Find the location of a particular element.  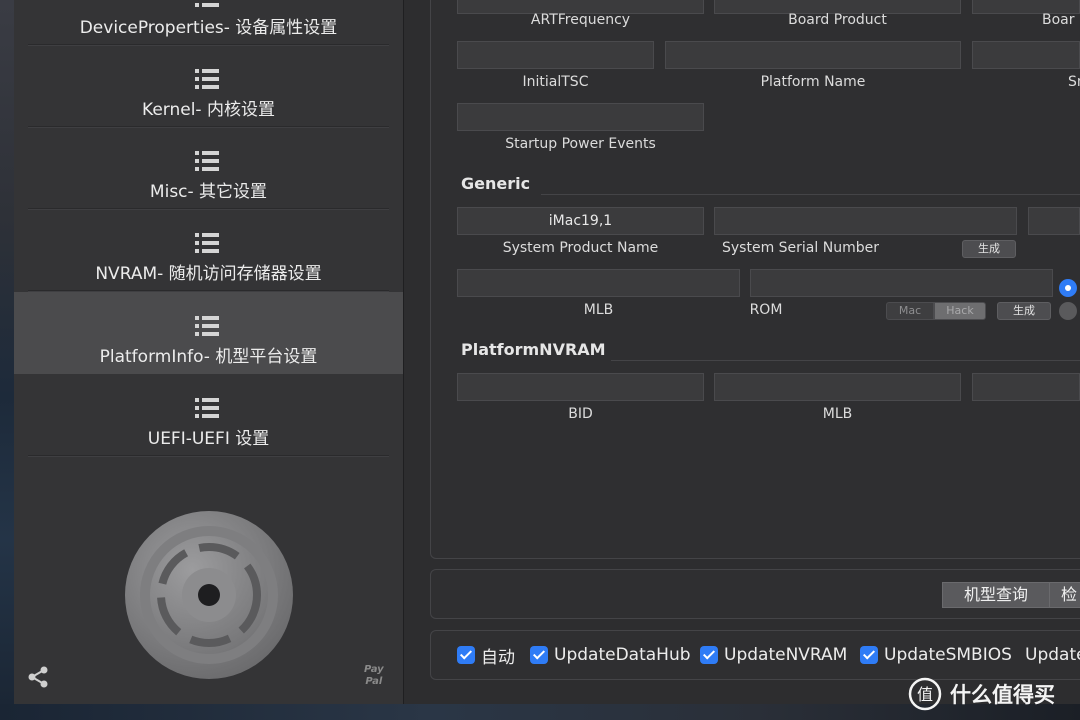

sidebar-item-uefi: UEFI-UEFI 设置 is located at coordinates (208, 415).